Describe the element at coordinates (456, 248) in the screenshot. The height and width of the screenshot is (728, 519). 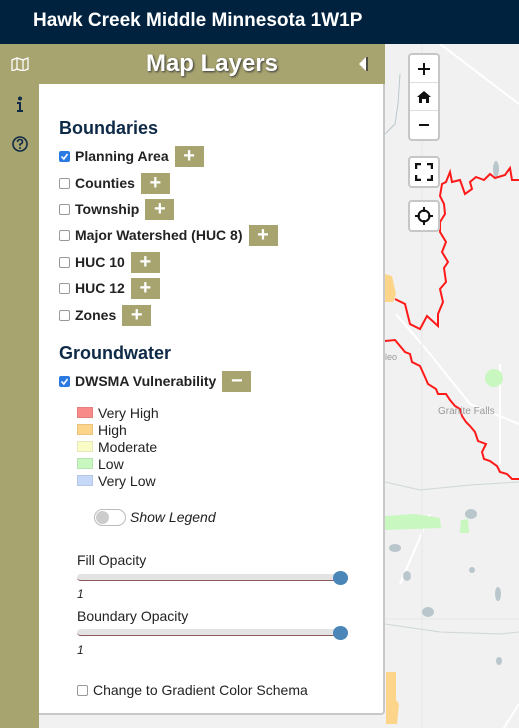
I see `planning-area-boundary` at that location.